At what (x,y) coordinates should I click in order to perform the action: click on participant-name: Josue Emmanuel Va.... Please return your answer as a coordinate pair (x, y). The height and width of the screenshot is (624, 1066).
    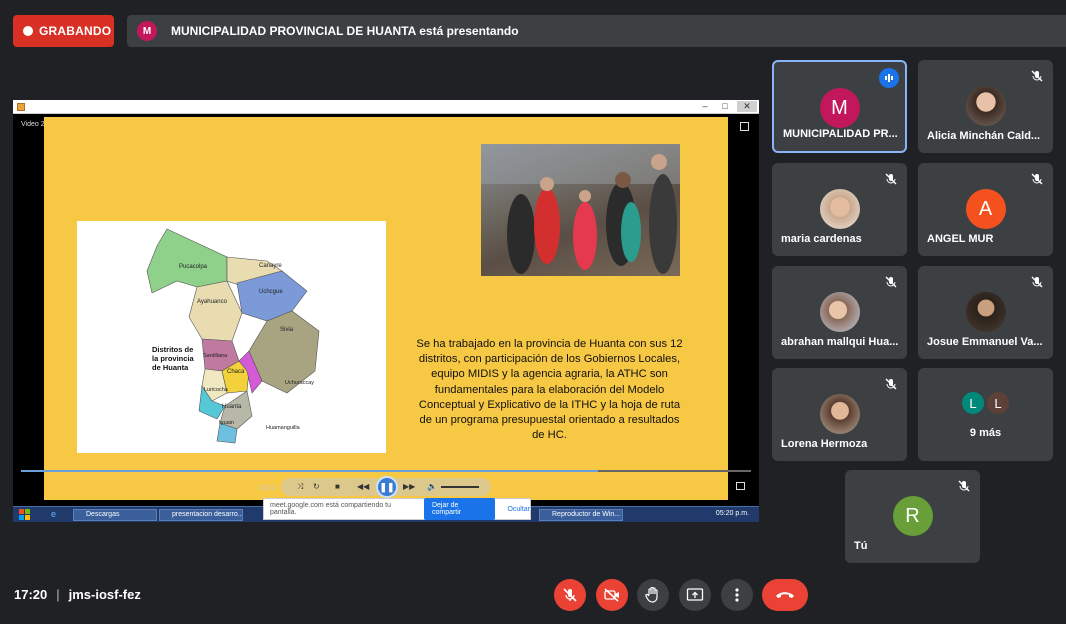
    Looking at the image, I should click on (985, 342).